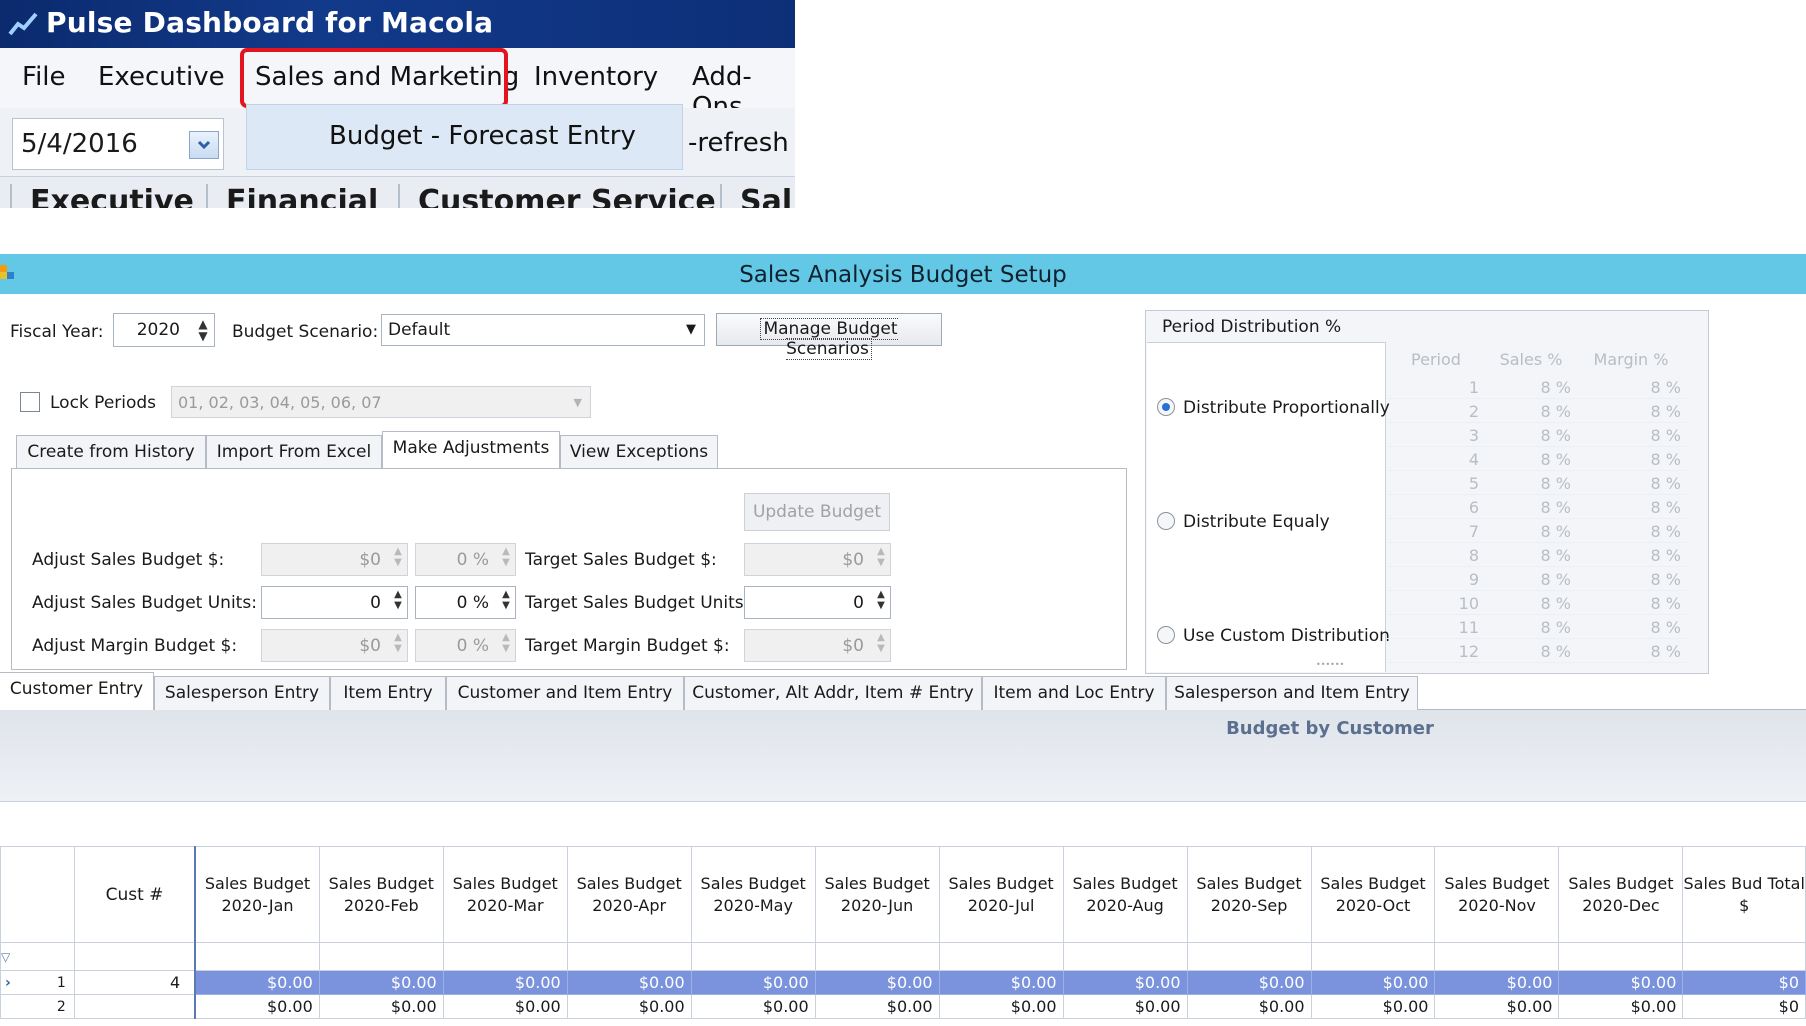 The image size is (1806, 1026). I want to click on adjust-units-pct-input: 0 % ▲ ▼, so click(465, 602).